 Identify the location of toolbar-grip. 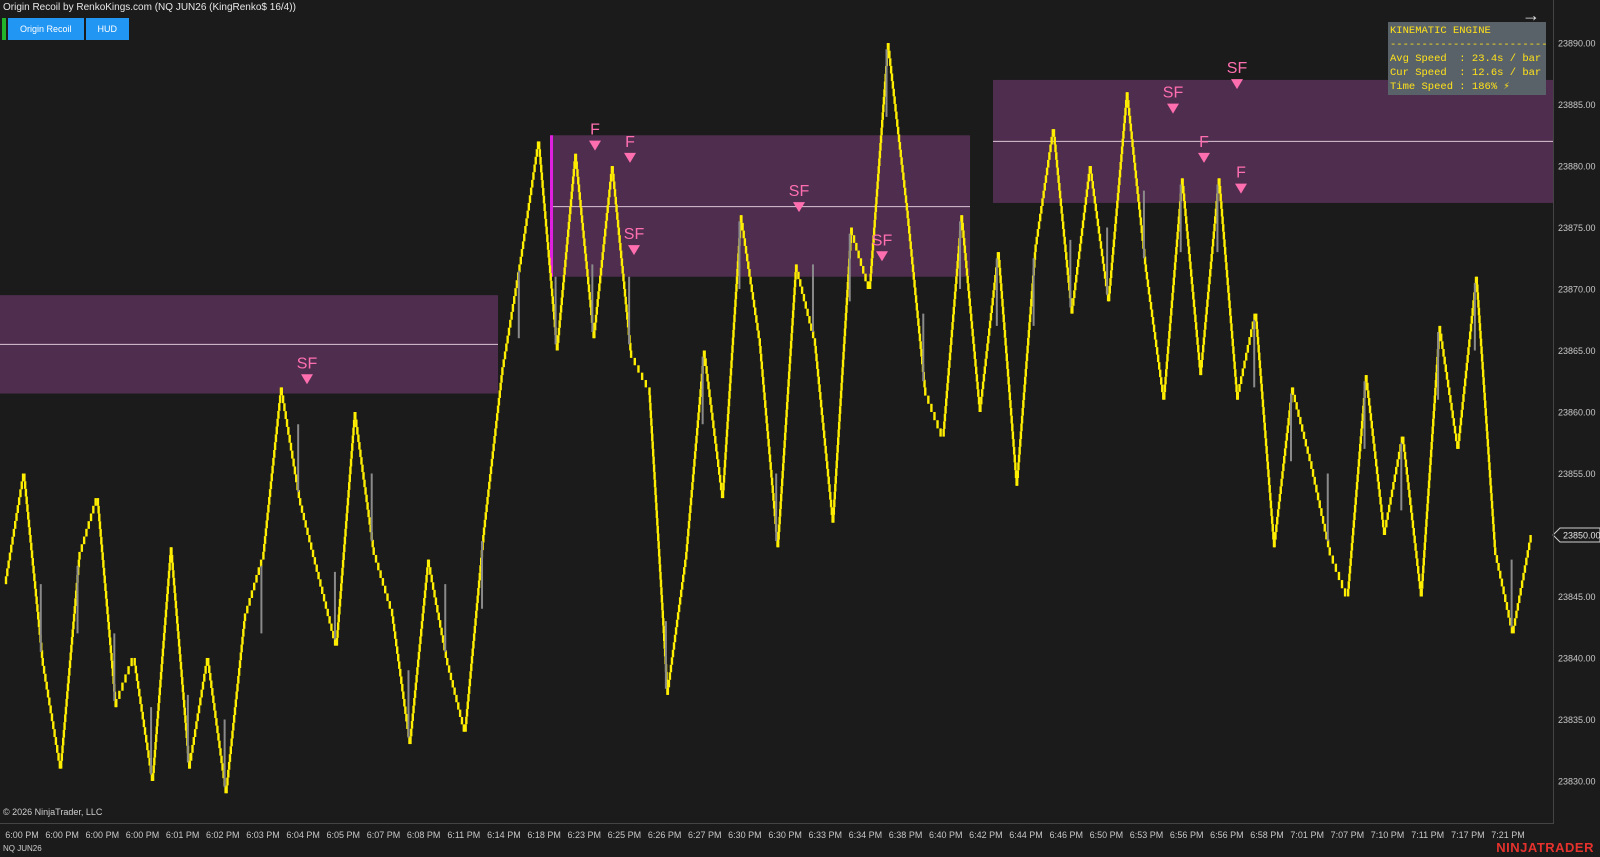
(4, 29).